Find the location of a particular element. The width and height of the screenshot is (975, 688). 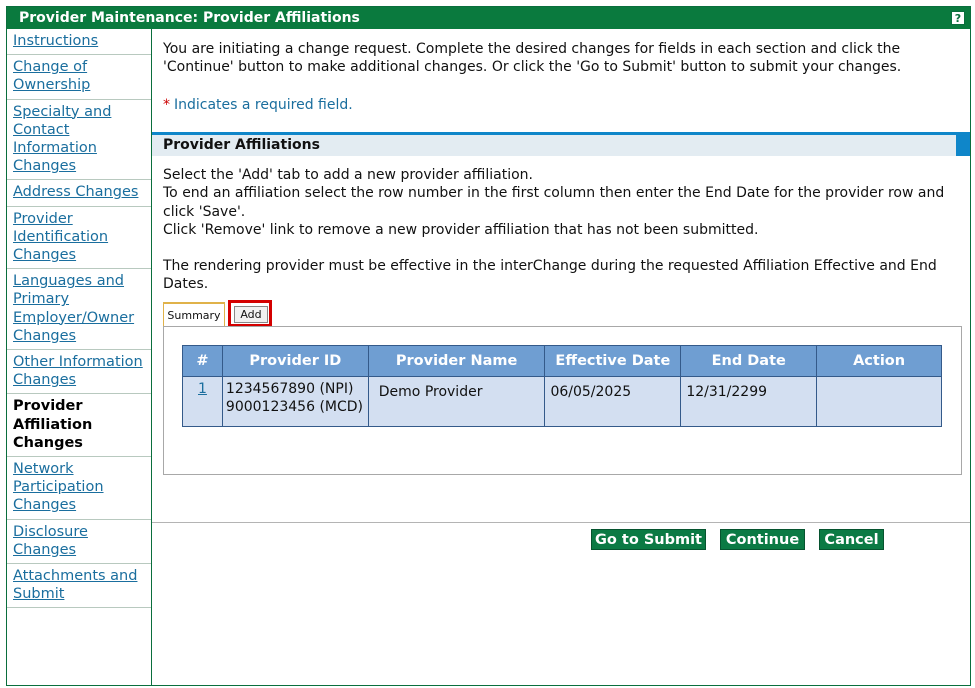

sidebar-item-disclosure: Disclosure Changes is located at coordinates (79, 542).